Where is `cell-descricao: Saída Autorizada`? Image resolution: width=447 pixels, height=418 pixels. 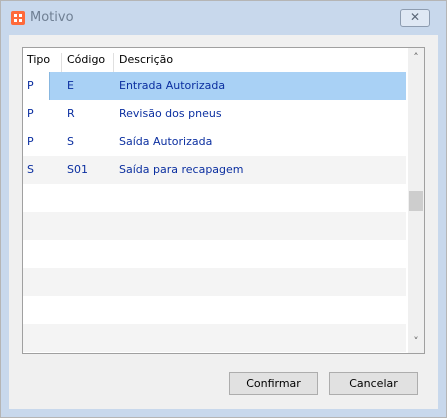
cell-descricao: Saída Autorizada is located at coordinates (166, 141).